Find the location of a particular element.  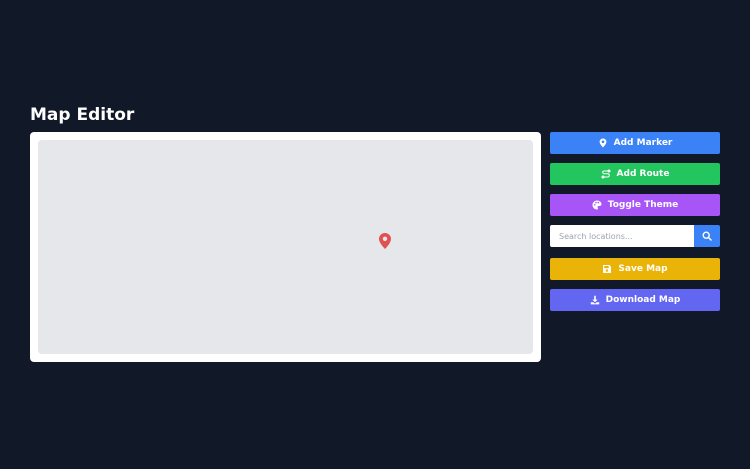

search-button is located at coordinates (707, 236).